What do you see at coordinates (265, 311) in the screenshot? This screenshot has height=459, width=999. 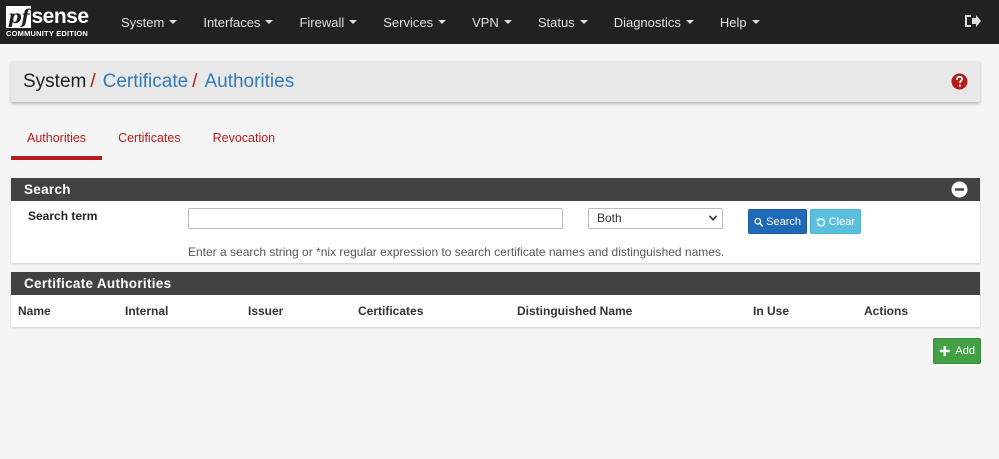 I see `column-header-issuer: Issuer` at bounding box center [265, 311].